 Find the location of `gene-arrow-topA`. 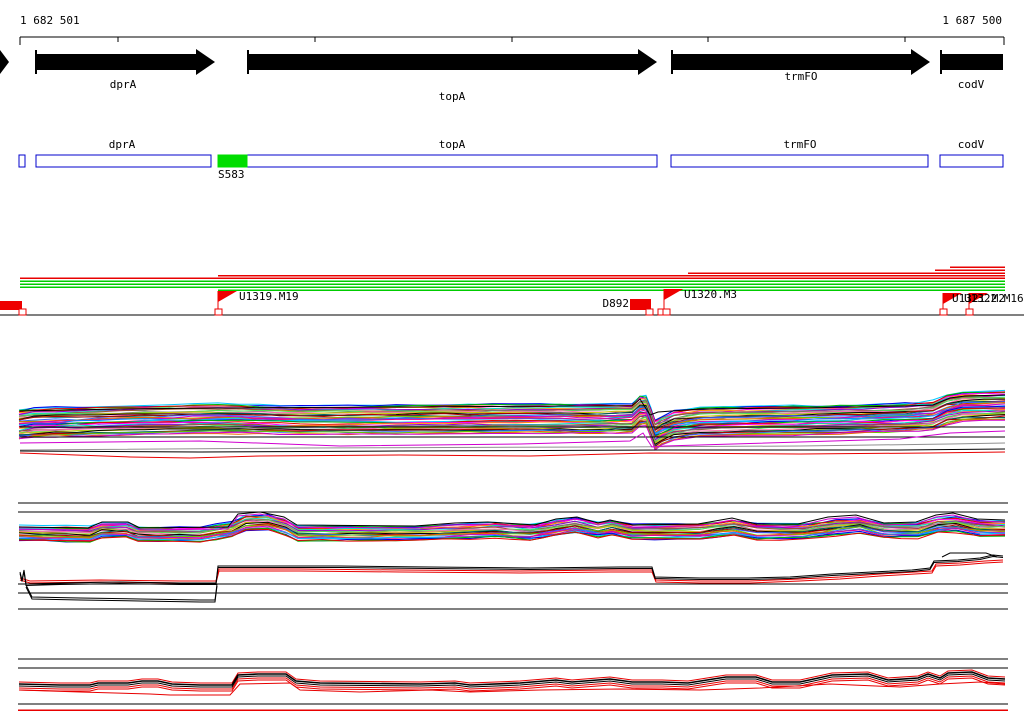

gene-arrow-topA is located at coordinates (452, 62).